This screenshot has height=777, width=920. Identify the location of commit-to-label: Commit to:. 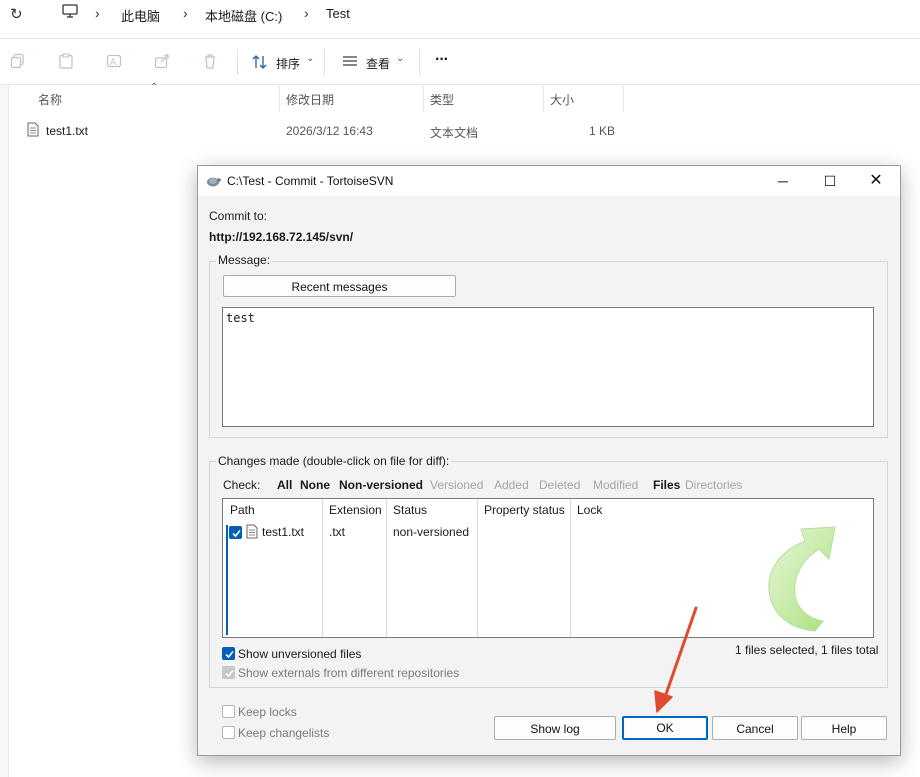
(238, 216).